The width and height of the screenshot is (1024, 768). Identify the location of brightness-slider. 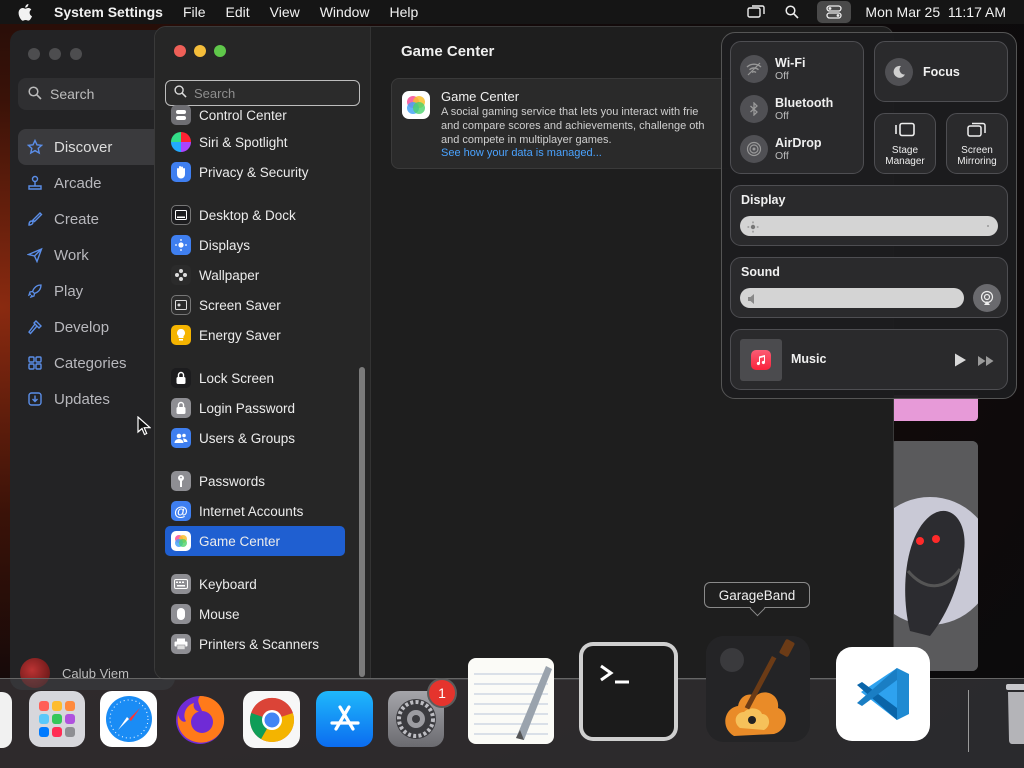
(869, 226).